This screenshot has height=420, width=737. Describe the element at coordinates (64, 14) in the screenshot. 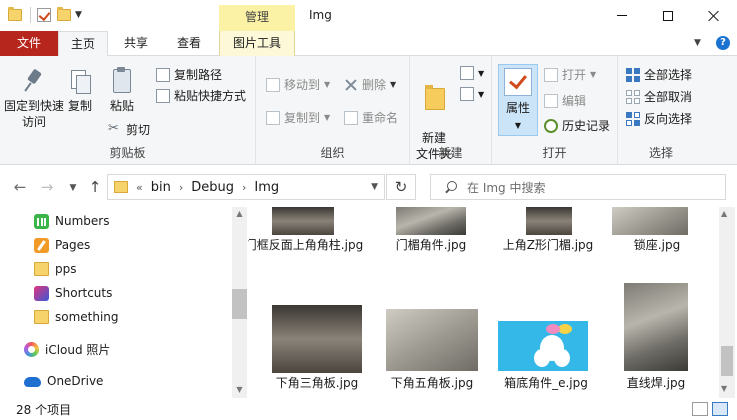

I see `new-folder-icon` at that location.